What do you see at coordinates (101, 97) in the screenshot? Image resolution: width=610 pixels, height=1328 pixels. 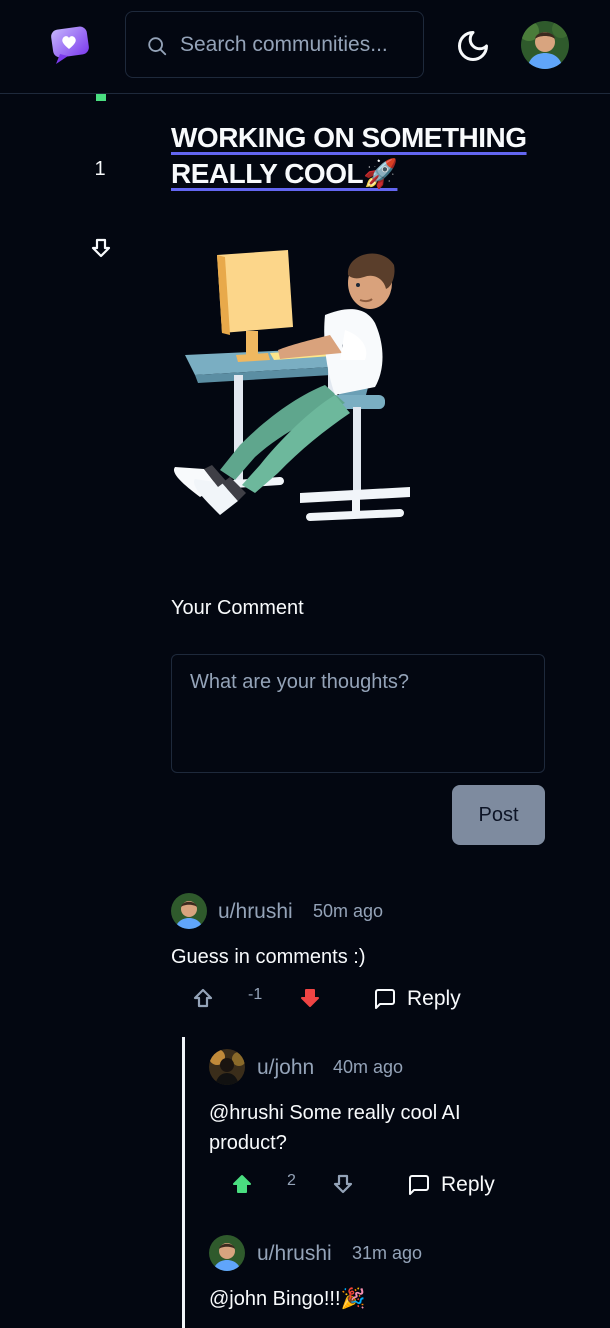 I see `upvote-indicator` at bounding box center [101, 97].